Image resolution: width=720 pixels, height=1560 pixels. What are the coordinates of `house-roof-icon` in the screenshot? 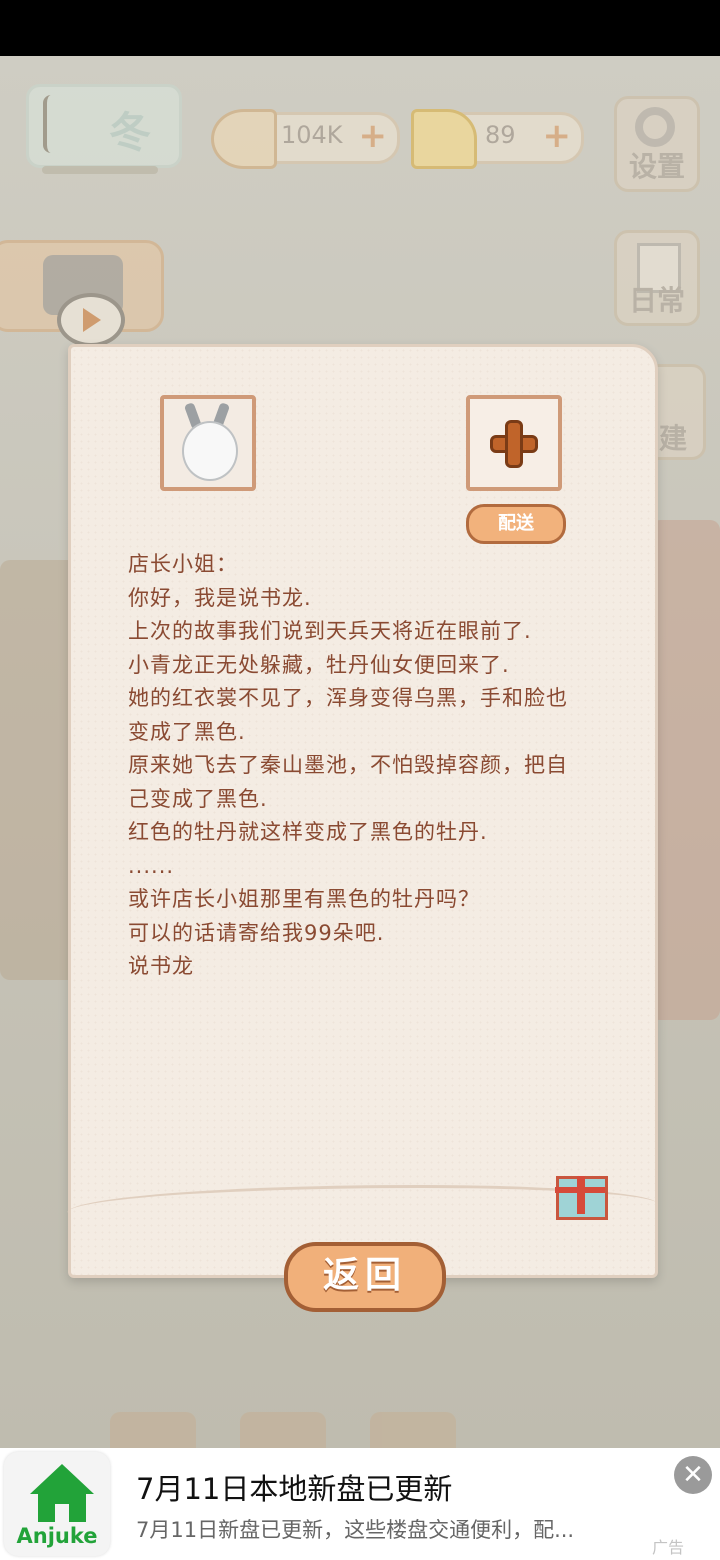 It's located at (62, 1479).